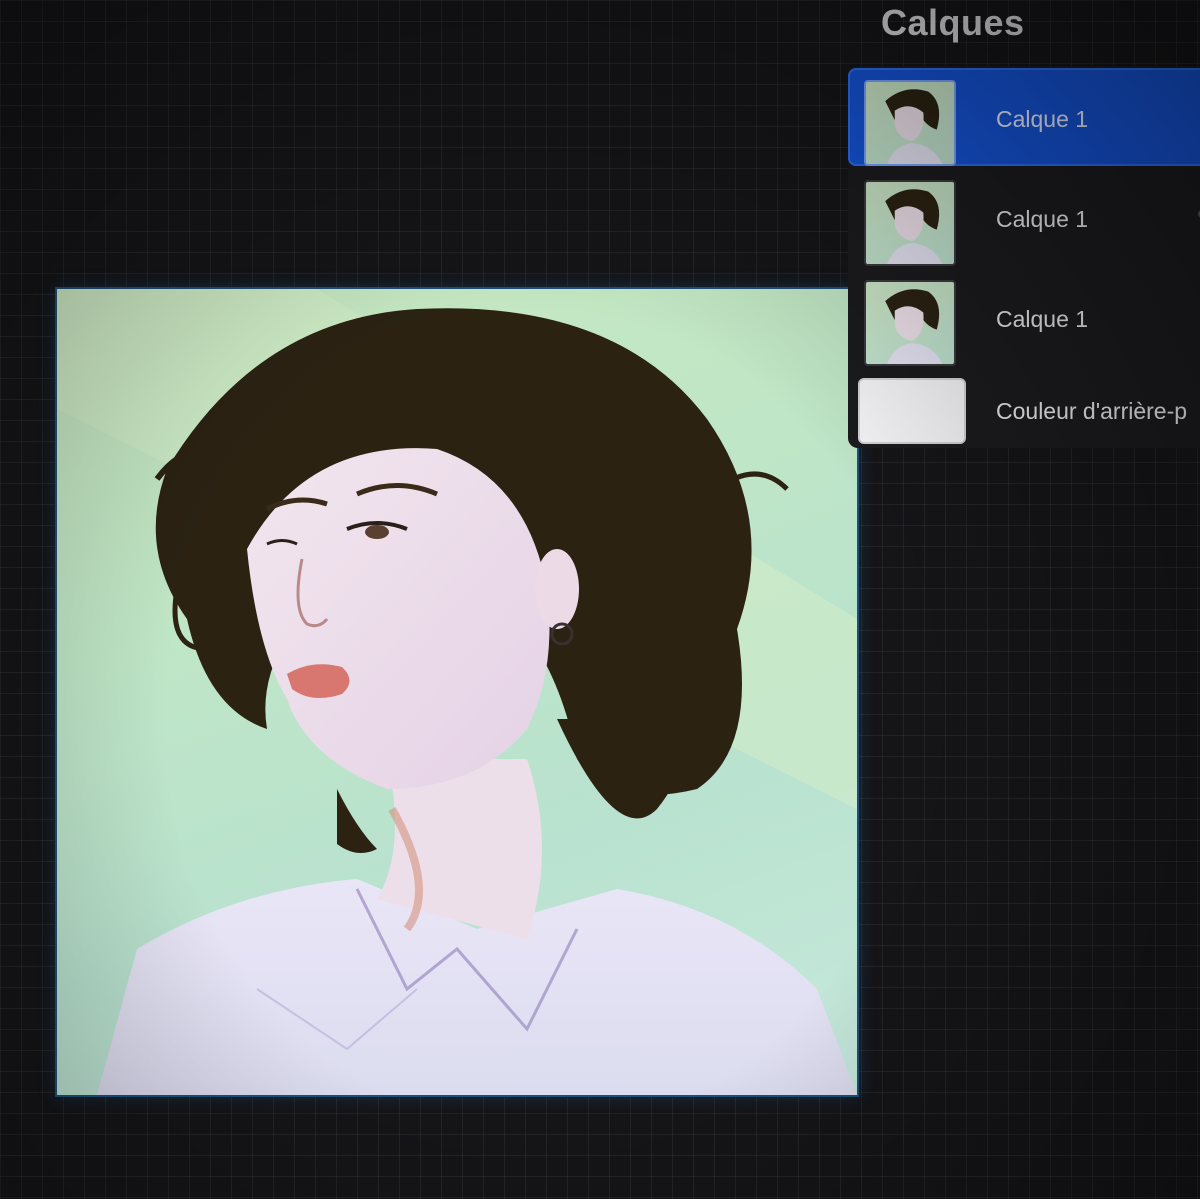  I want to click on layer-row-background-color: Couleur d'arrière-p, so click(1024, 408).